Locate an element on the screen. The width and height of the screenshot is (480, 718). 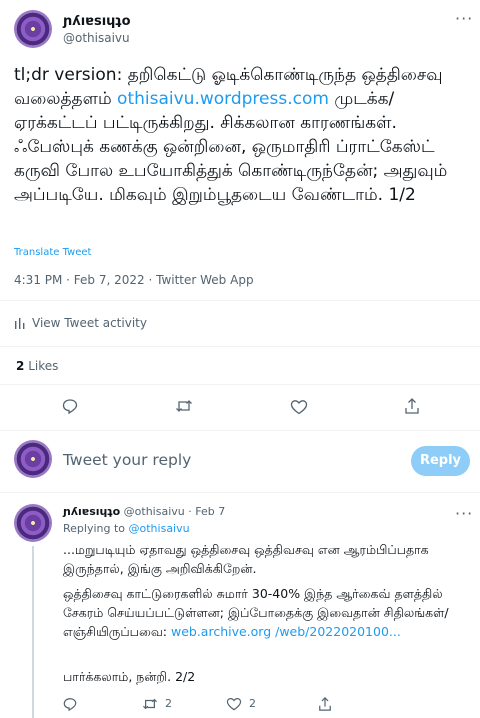
likes-row: 2 Likes is located at coordinates (37, 366).